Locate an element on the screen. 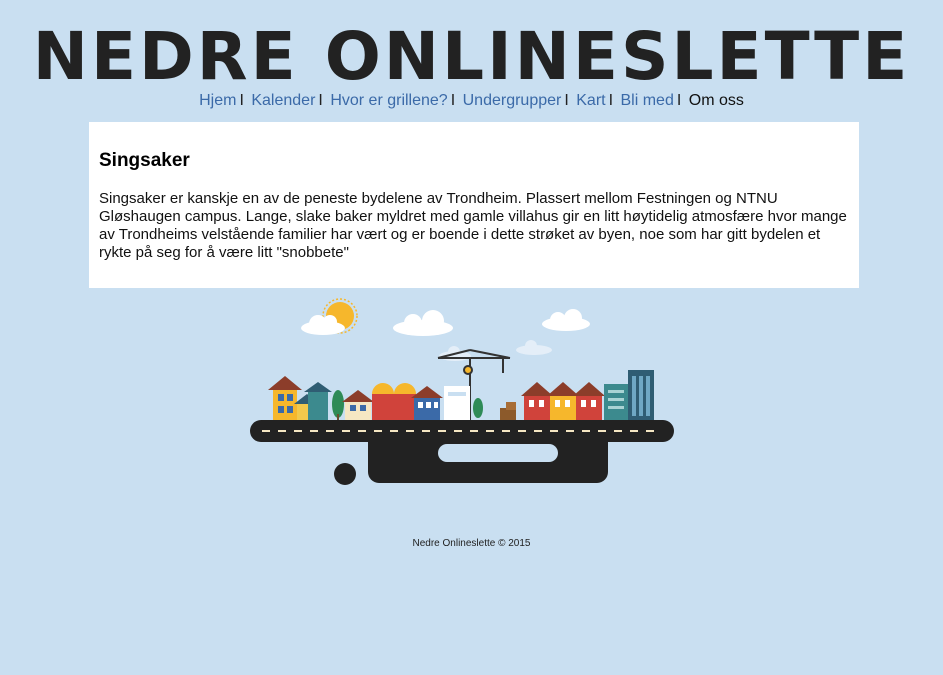 This screenshot has width=943, height=675. crates-icon is located at coordinates (508, 411).